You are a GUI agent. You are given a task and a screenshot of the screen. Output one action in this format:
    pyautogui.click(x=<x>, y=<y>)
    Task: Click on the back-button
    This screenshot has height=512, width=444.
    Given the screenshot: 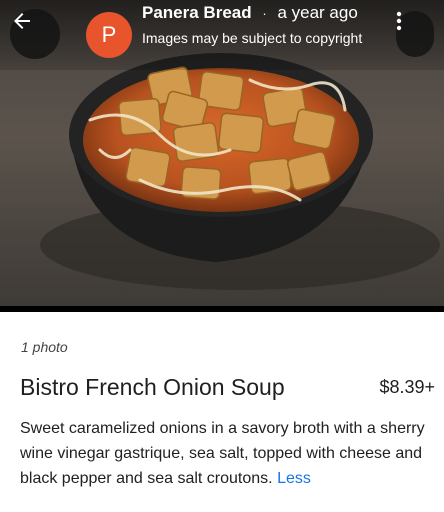 What is the action you would take?
    pyautogui.click(x=35, y=34)
    